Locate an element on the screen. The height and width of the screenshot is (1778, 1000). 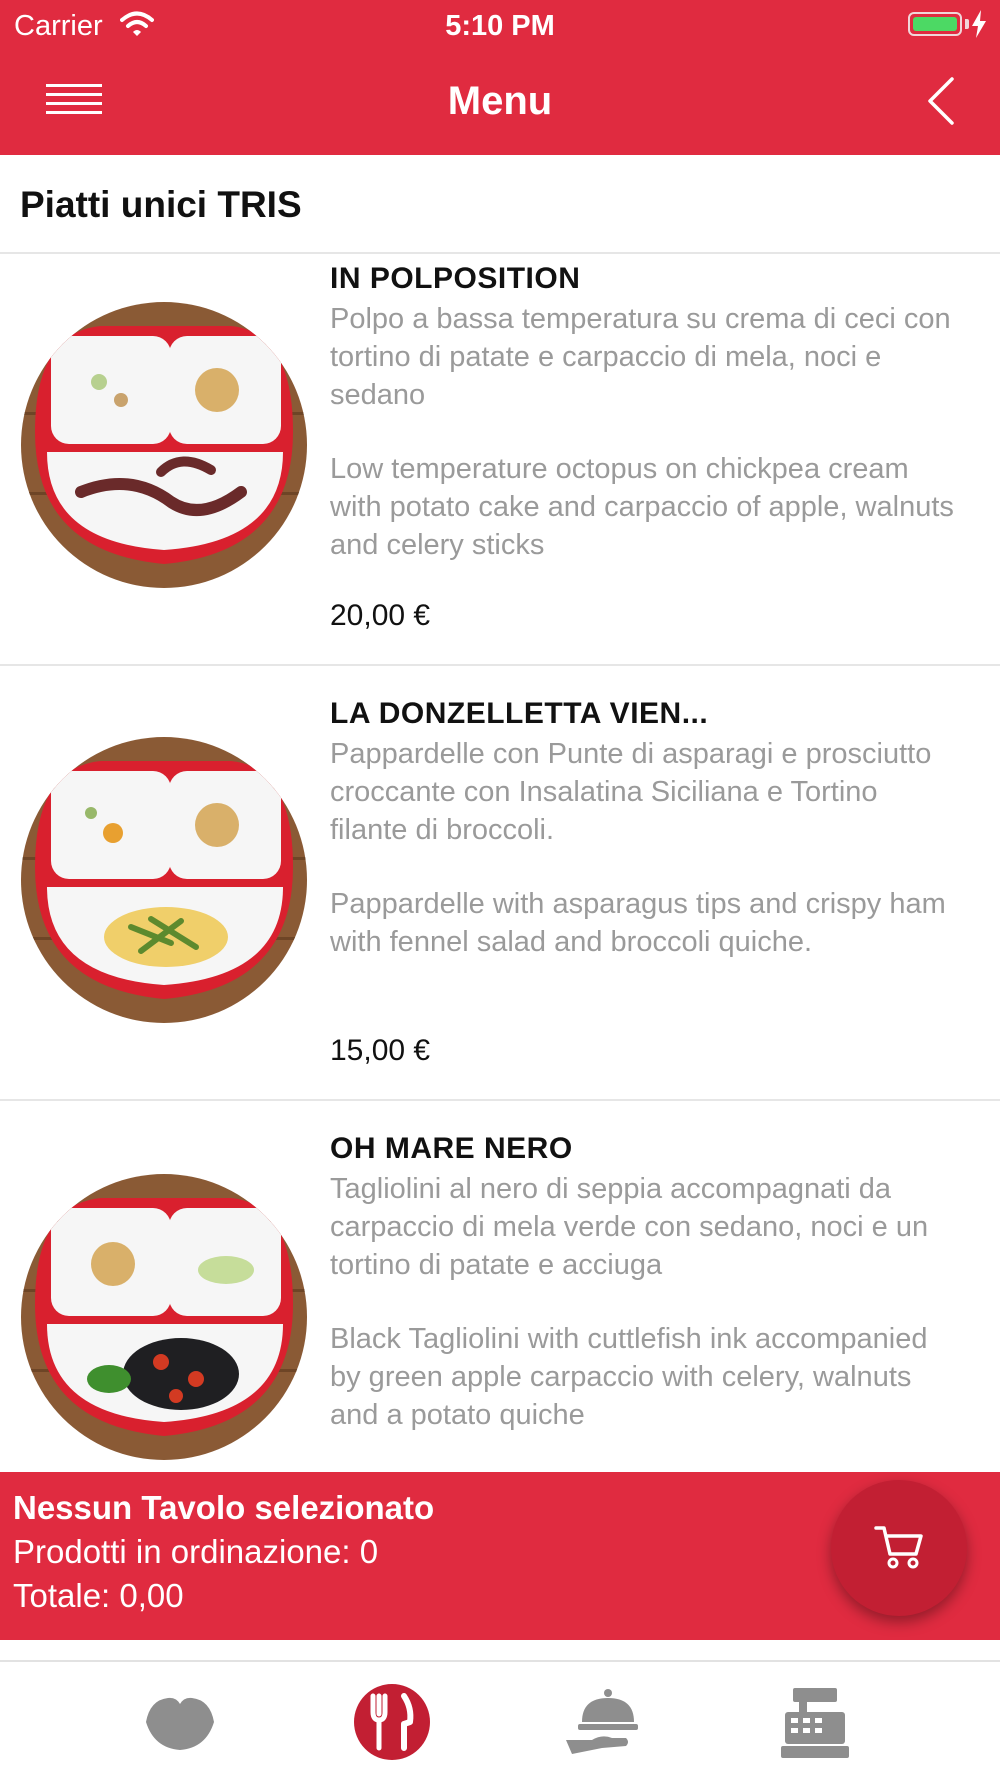
status-time: 5:10 PM is located at coordinates (500, 26).